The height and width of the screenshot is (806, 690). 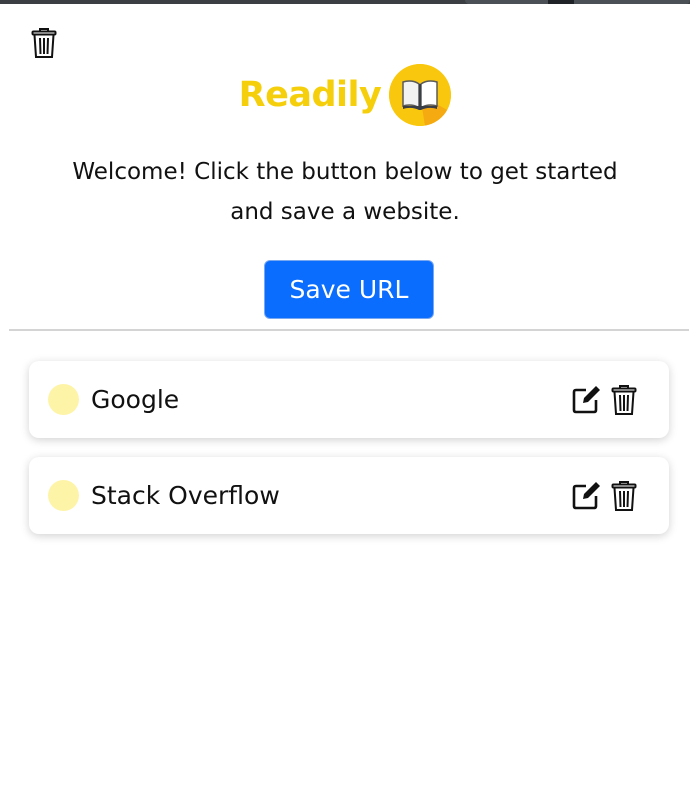 What do you see at coordinates (349, 399) in the screenshot?
I see `list-item: Google` at bounding box center [349, 399].